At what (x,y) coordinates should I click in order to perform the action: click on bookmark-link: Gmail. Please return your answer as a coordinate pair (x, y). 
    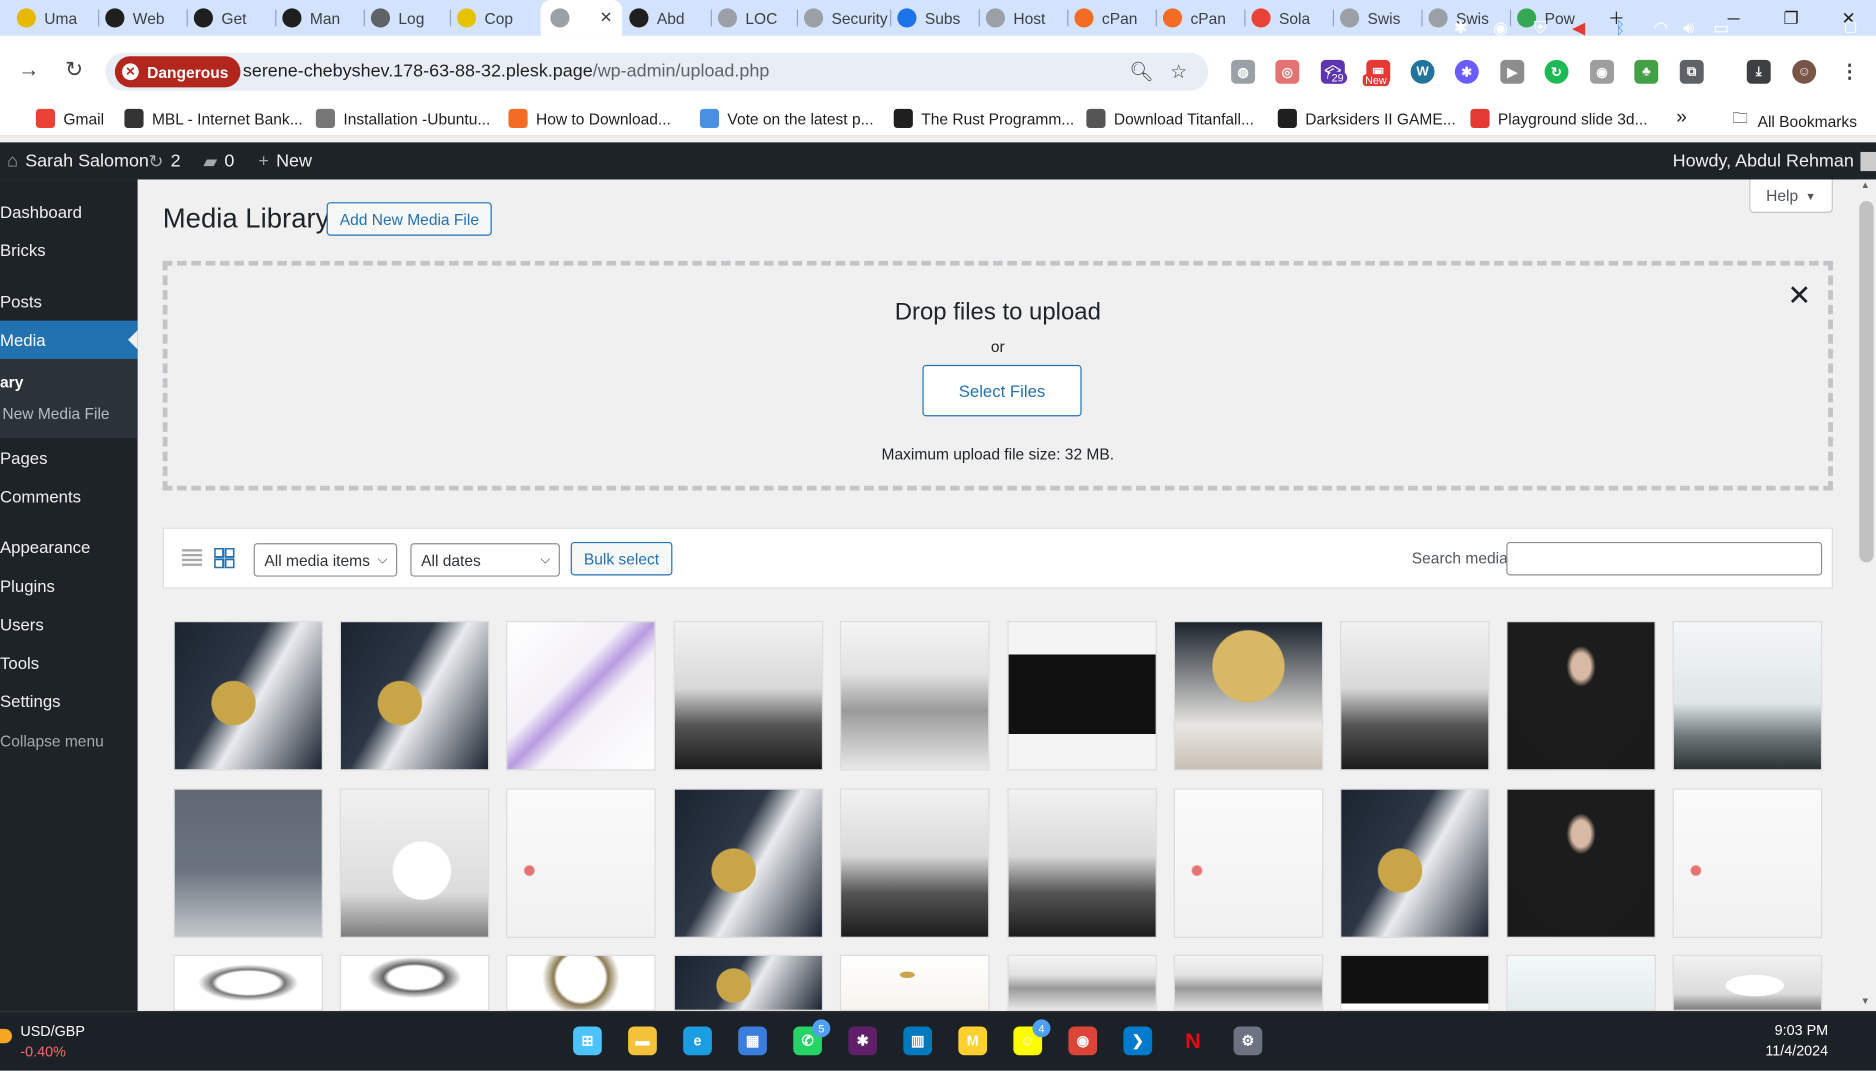
    Looking at the image, I should click on (69, 118).